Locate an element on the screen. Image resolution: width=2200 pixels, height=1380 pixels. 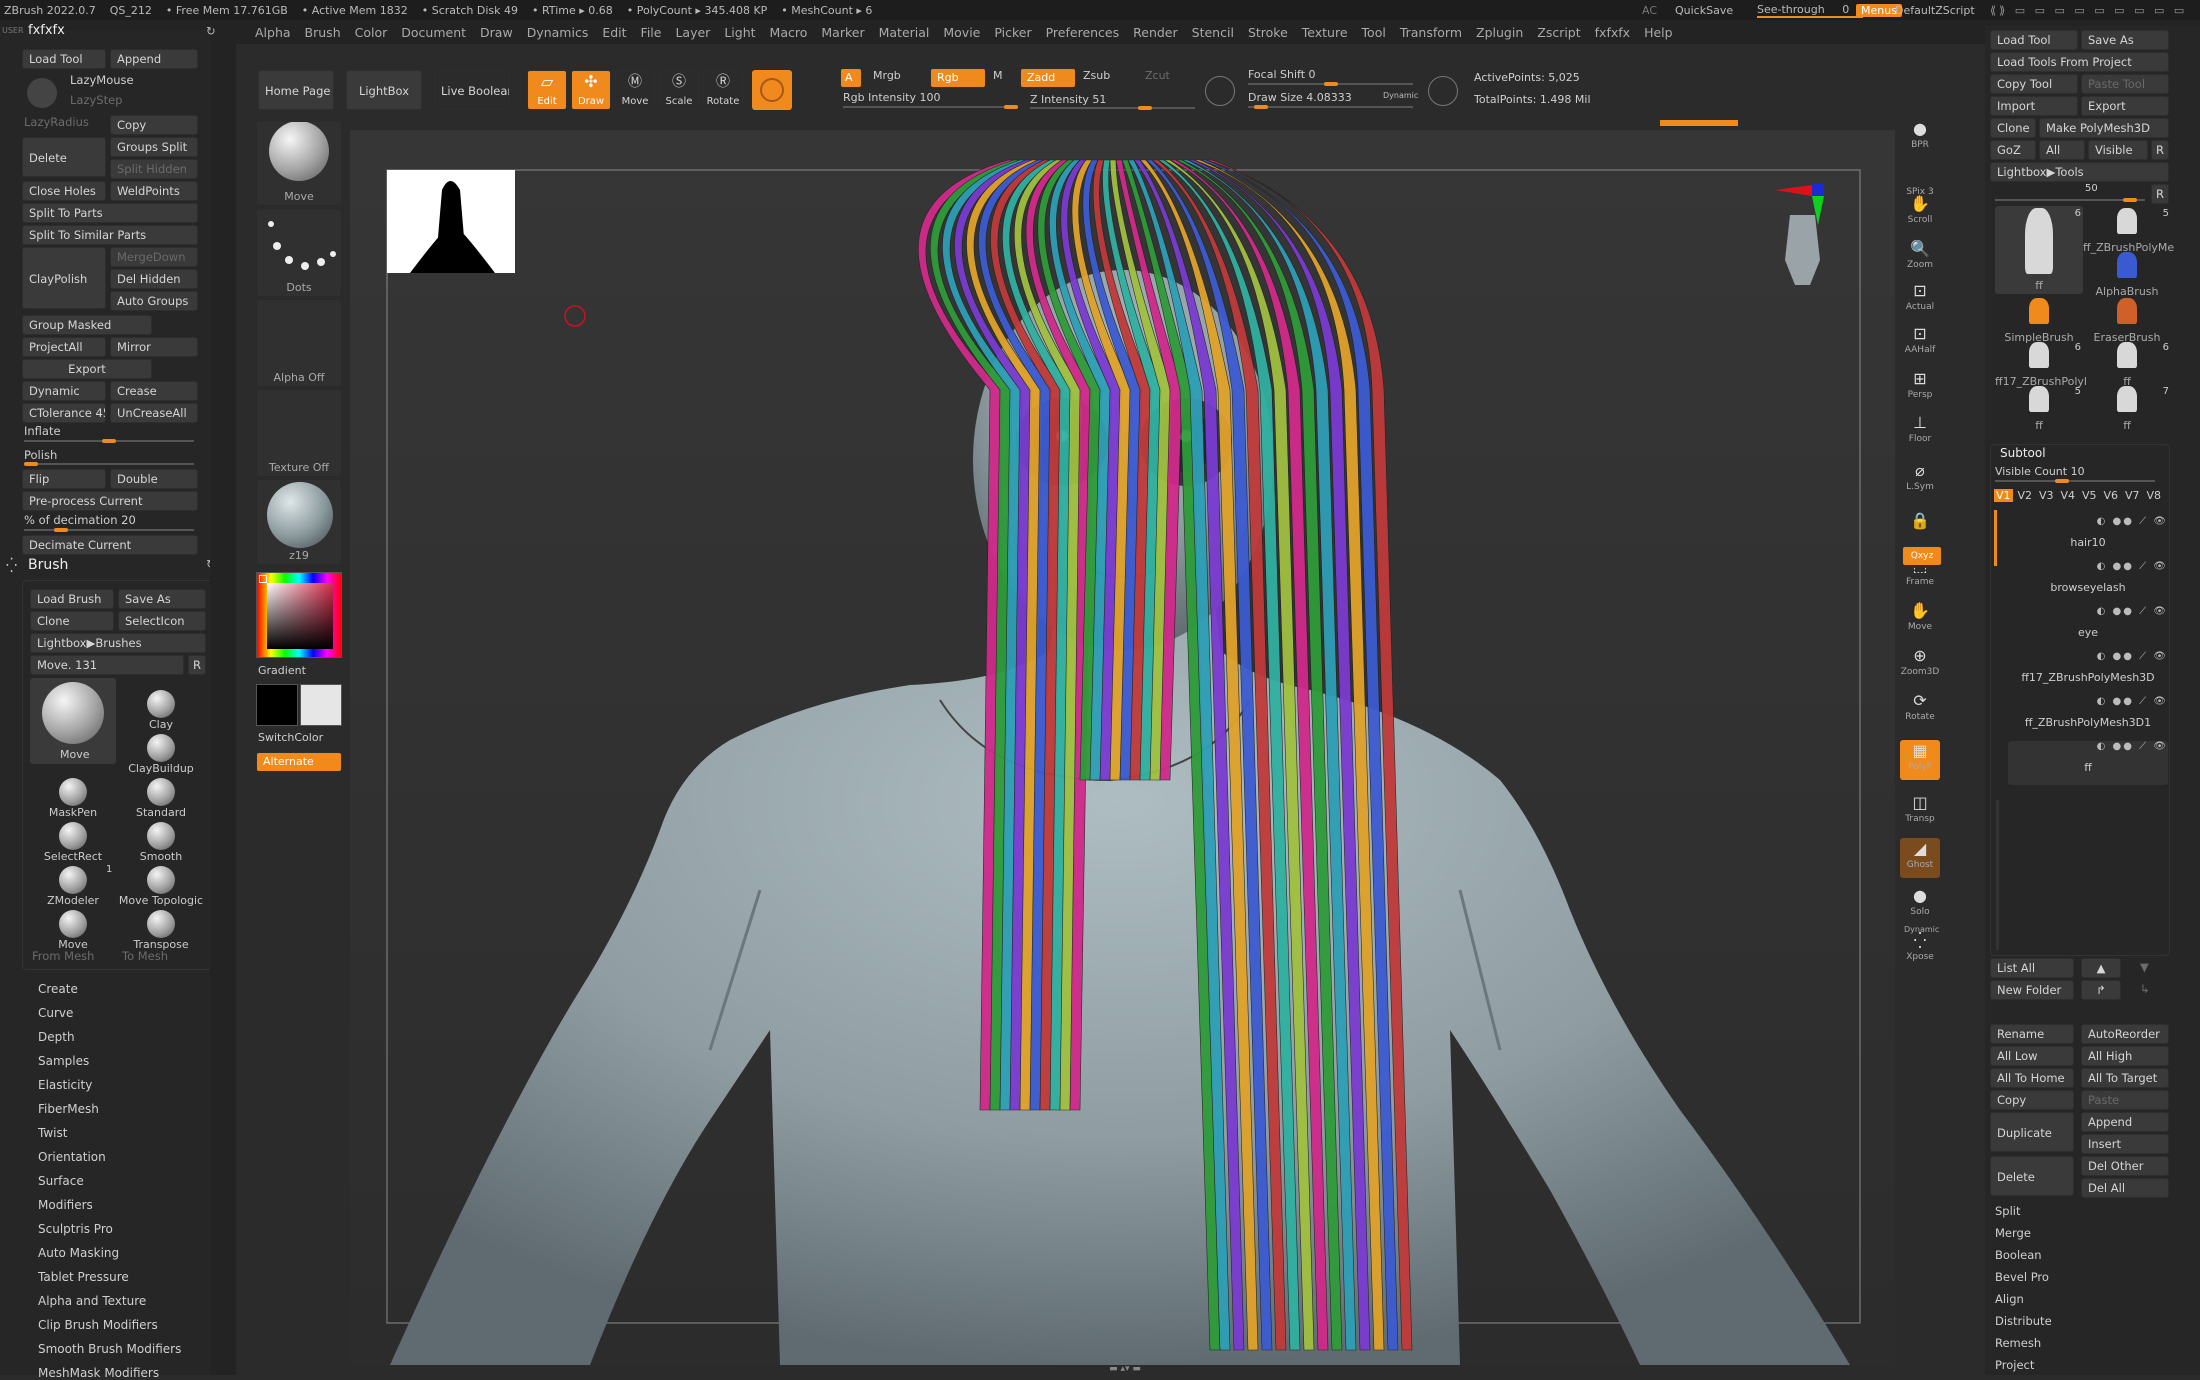
subpalette-samples: Samples is located at coordinates (63, 1061).